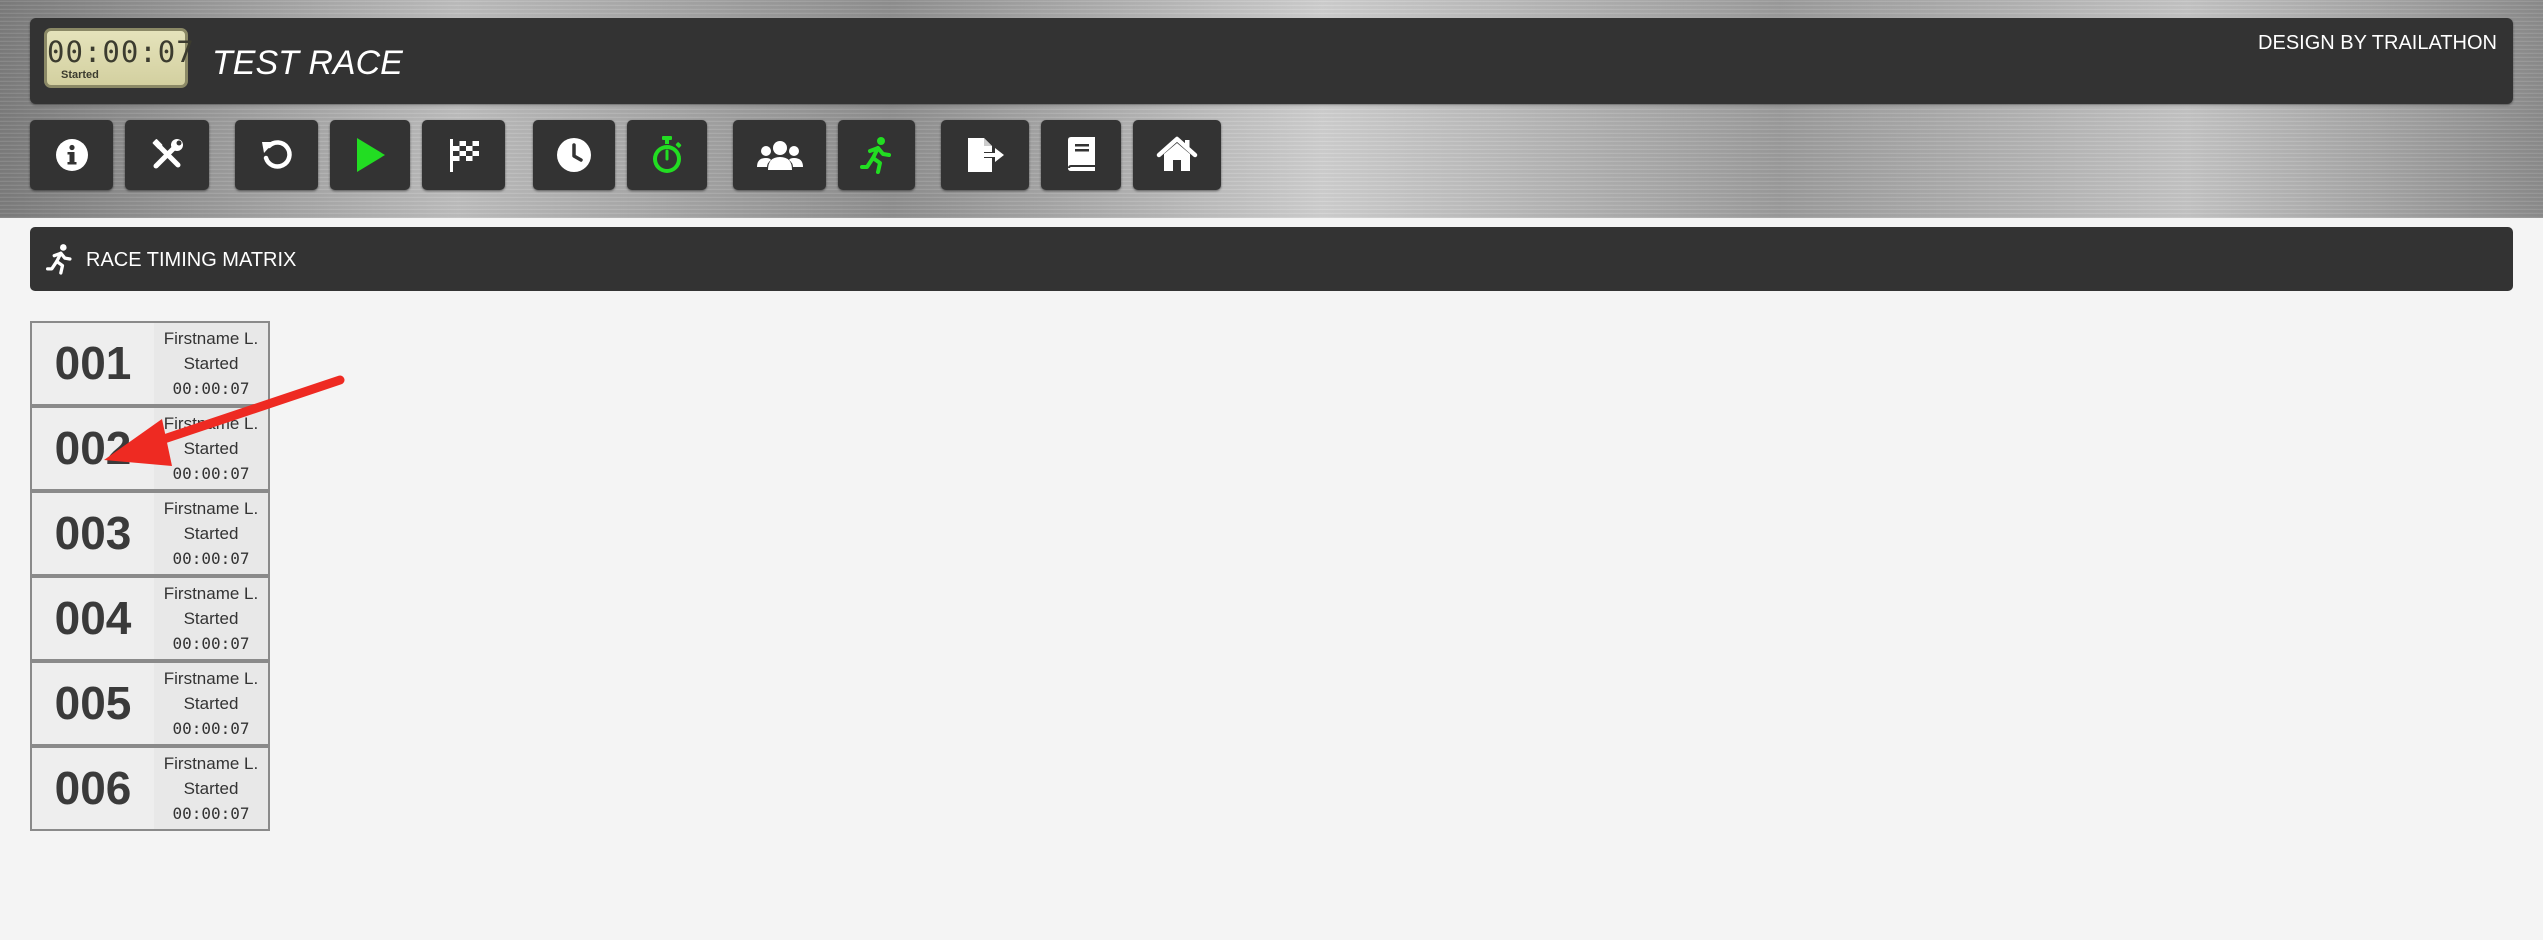 The height and width of the screenshot is (940, 2543). Describe the element at coordinates (150, 448) in the screenshot. I see `racer-tile: 002 Firstname L. Started 00:00:07` at that location.